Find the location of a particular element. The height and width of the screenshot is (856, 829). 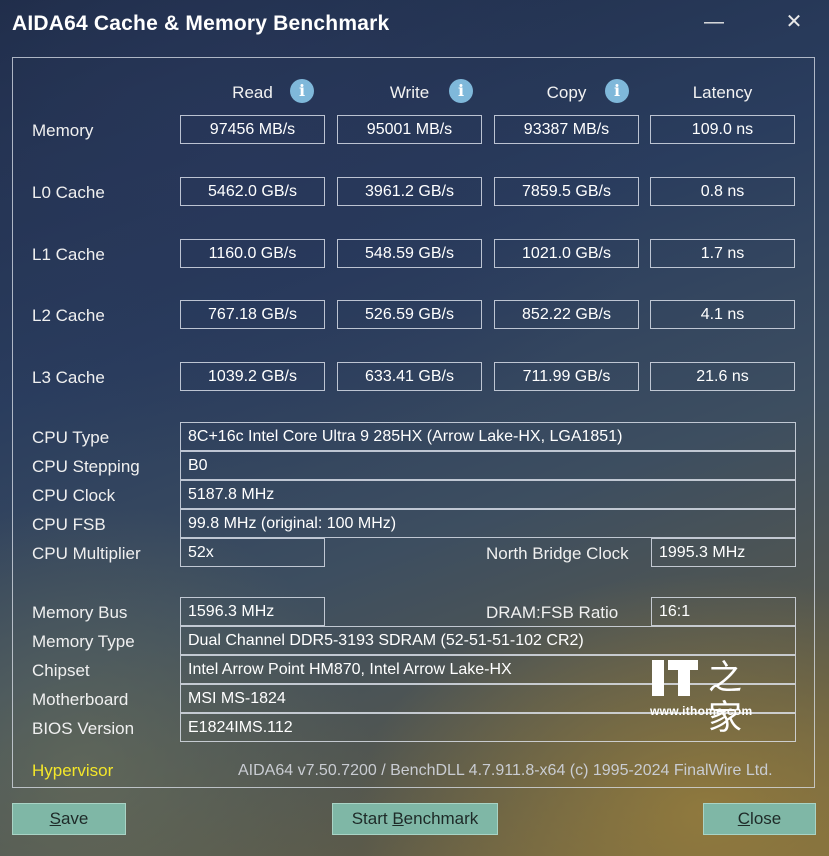

close-label-rest: lose is located at coordinates (766, 818).